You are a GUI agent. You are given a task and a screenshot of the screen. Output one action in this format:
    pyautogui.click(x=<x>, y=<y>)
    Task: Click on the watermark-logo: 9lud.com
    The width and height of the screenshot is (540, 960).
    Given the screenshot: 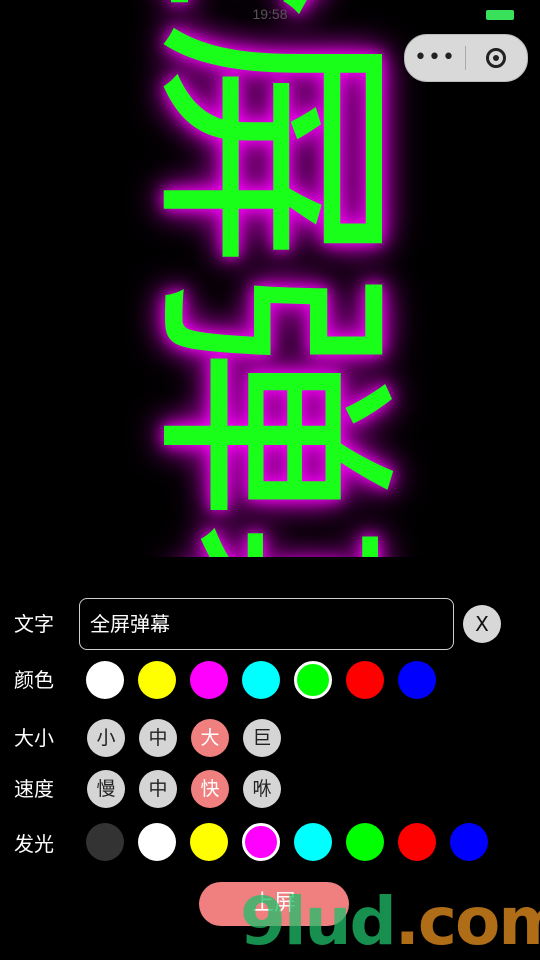 What is the action you would take?
    pyautogui.click(x=390, y=921)
    